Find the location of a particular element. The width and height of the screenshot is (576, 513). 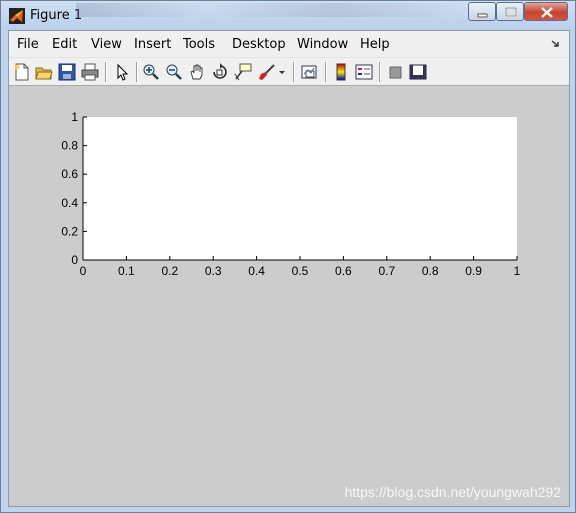

x-tick-label: 0.7 is located at coordinates (386, 271).